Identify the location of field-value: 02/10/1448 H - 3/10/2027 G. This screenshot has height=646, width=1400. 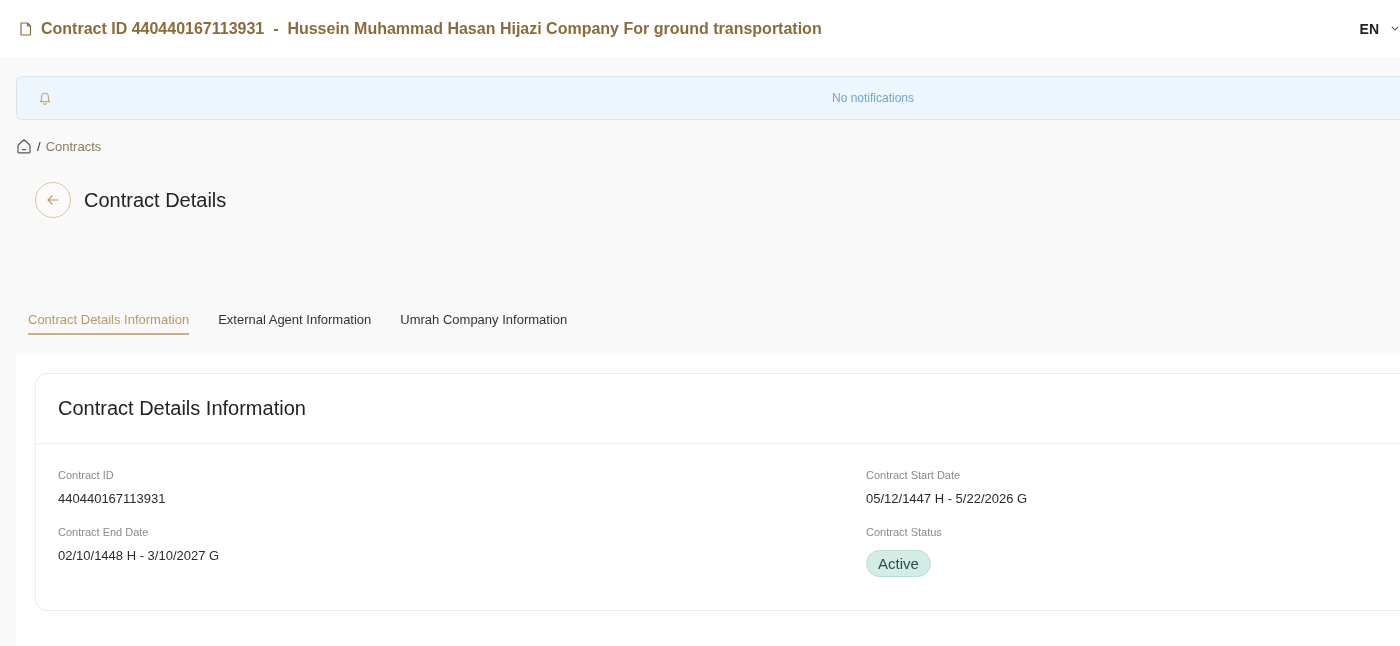
(139, 556).